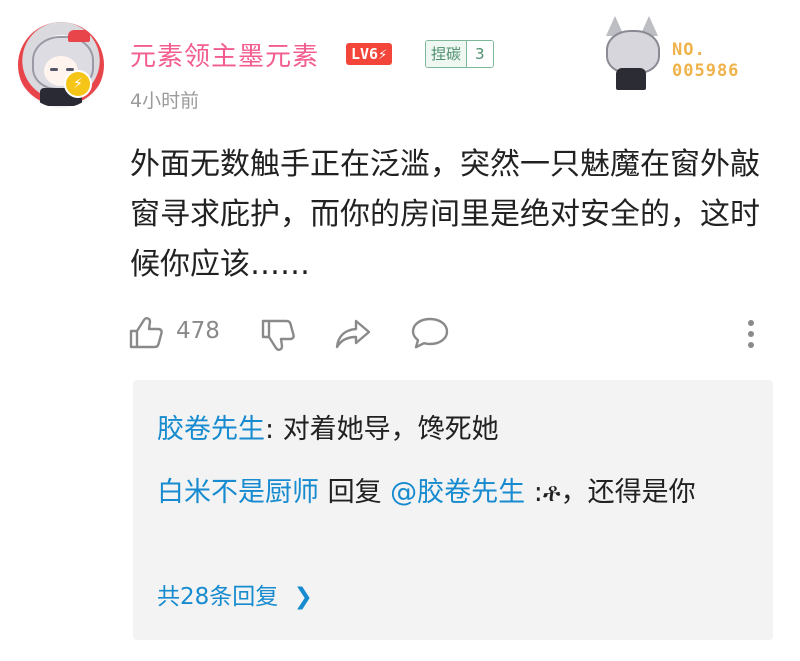  Describe the element at coordinates (78, 84) in the screenshot. I see `lightning-badge-icon: ⚡` at that location.